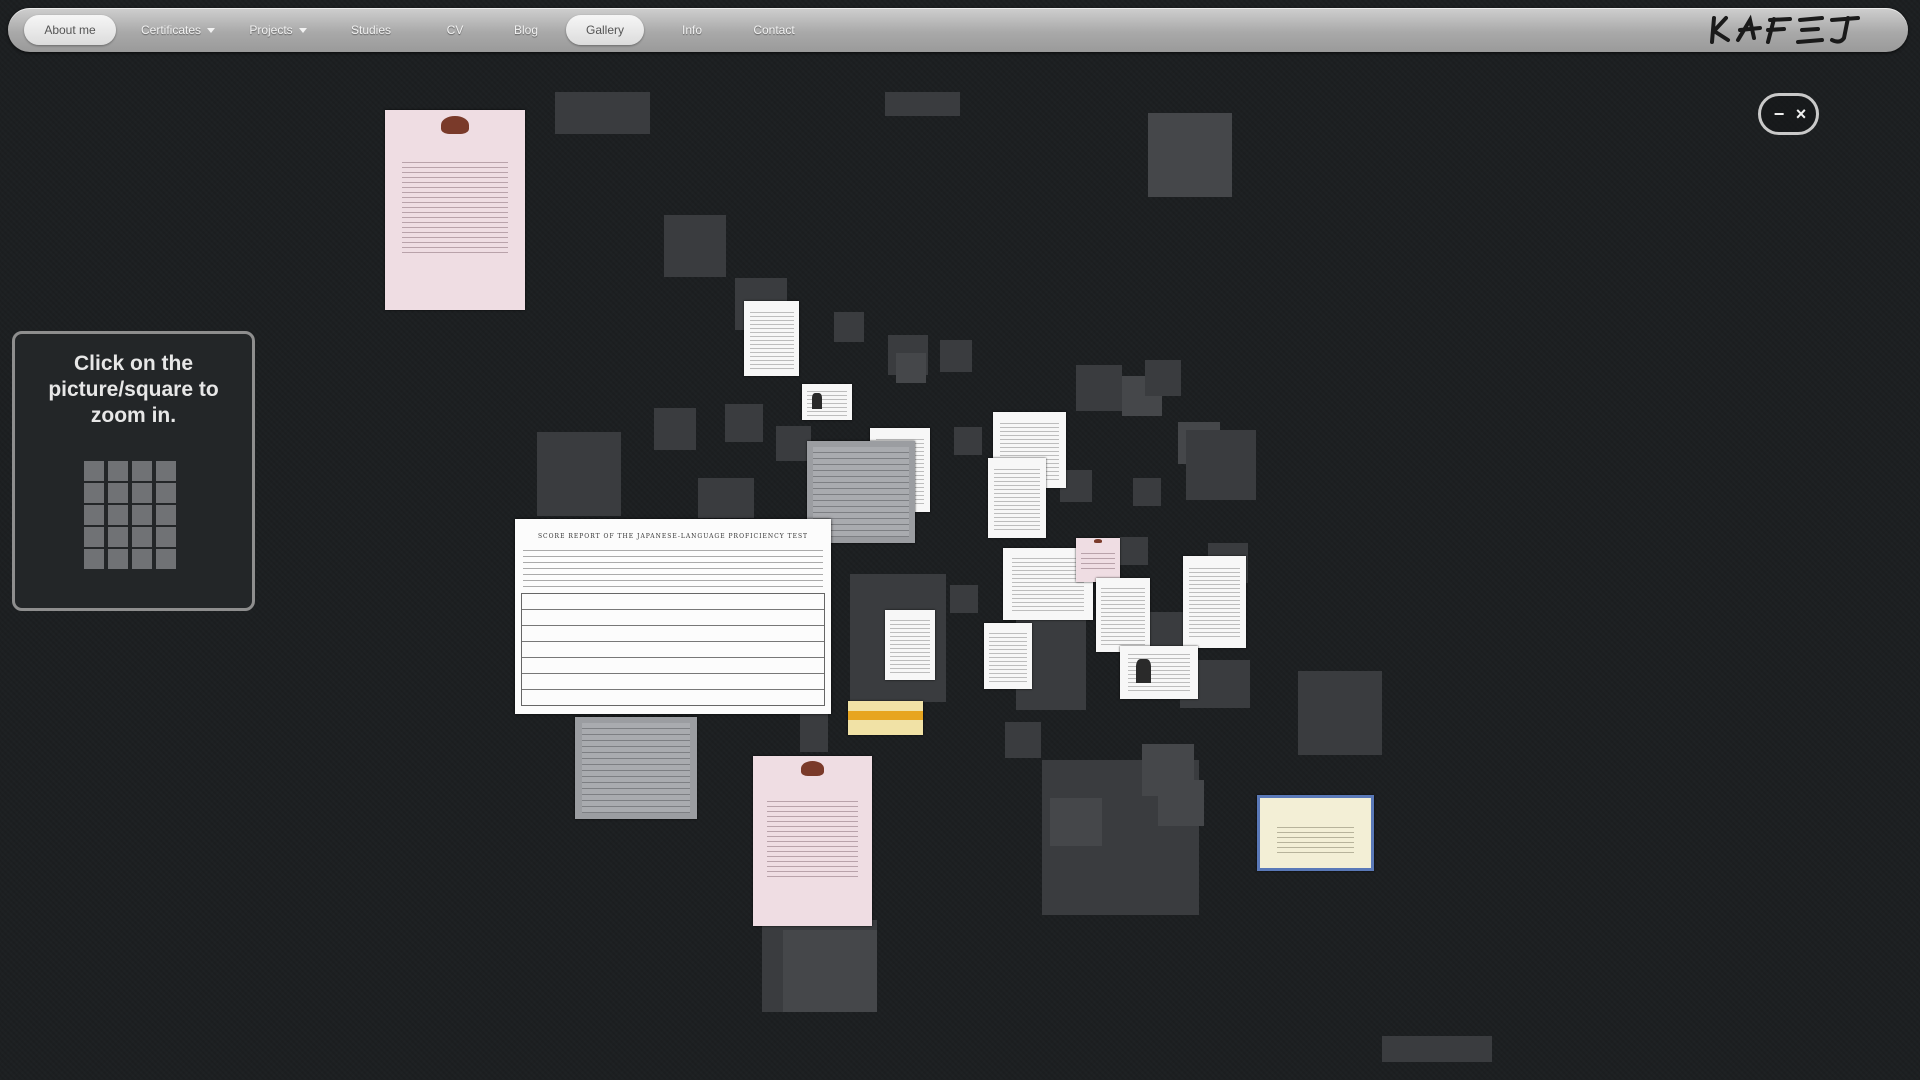  I want to click on id-card-thumbnail, so click(1159, 672).